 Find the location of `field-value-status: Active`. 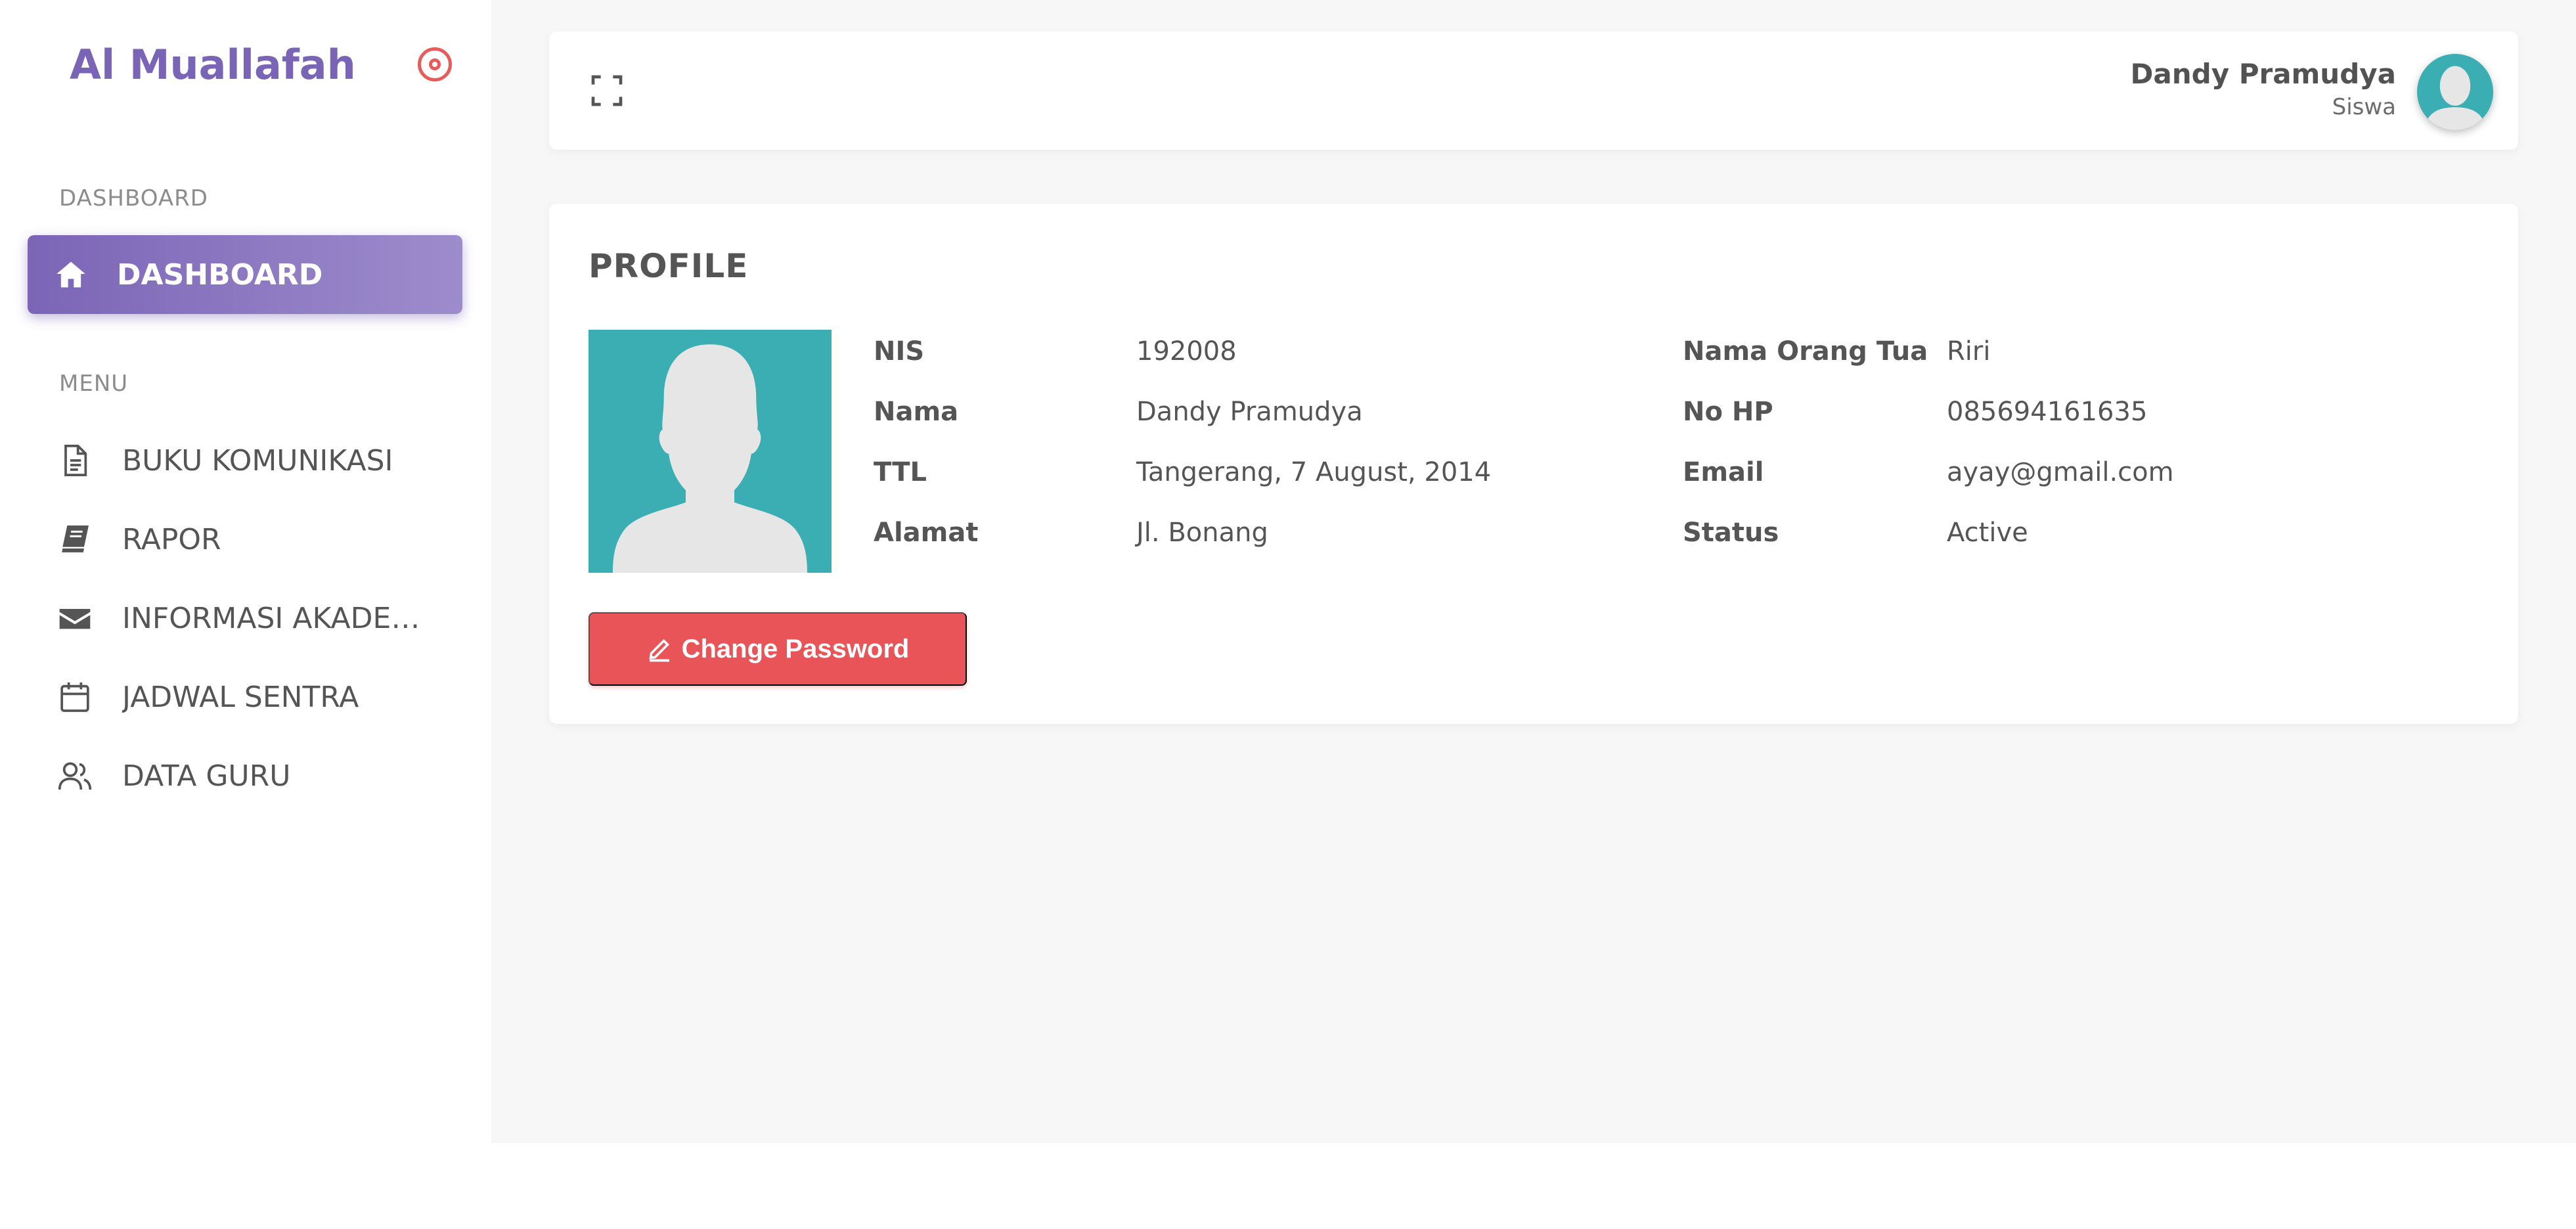

field-value-status: Active is located at coordinates (1987, 533).